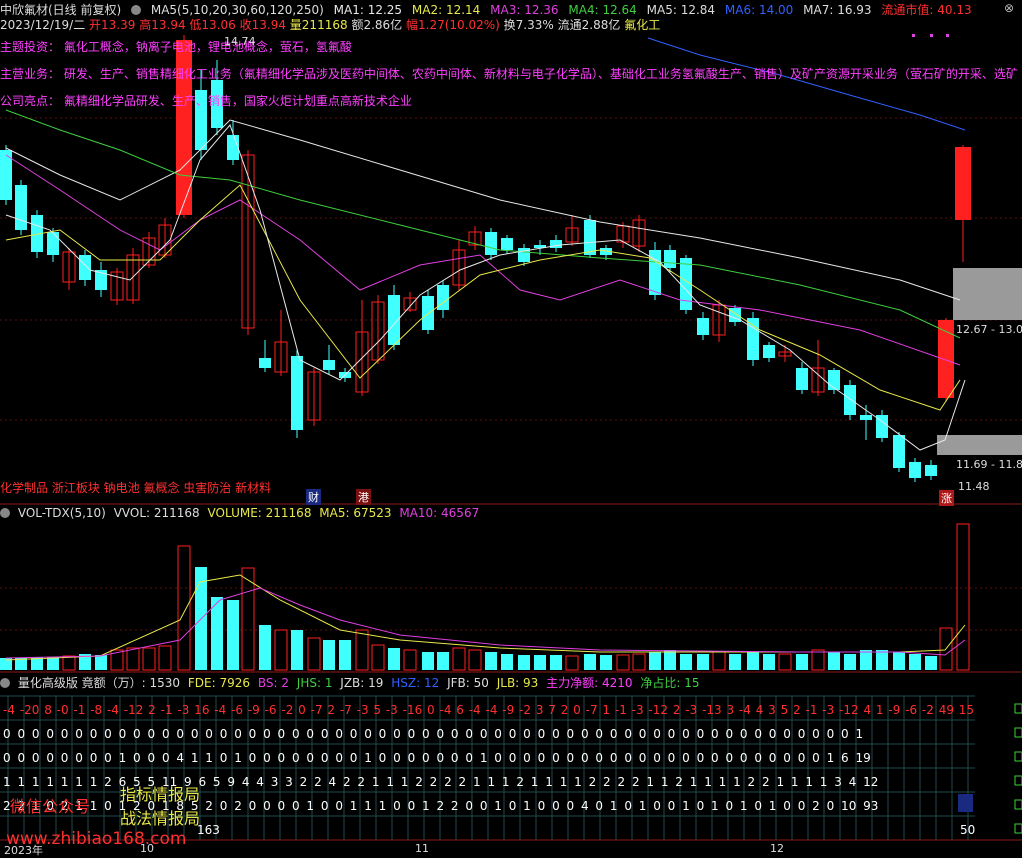 The image size is (1022, 858). I want to click on collapse-icon: ⊗, so click(1009, 8).